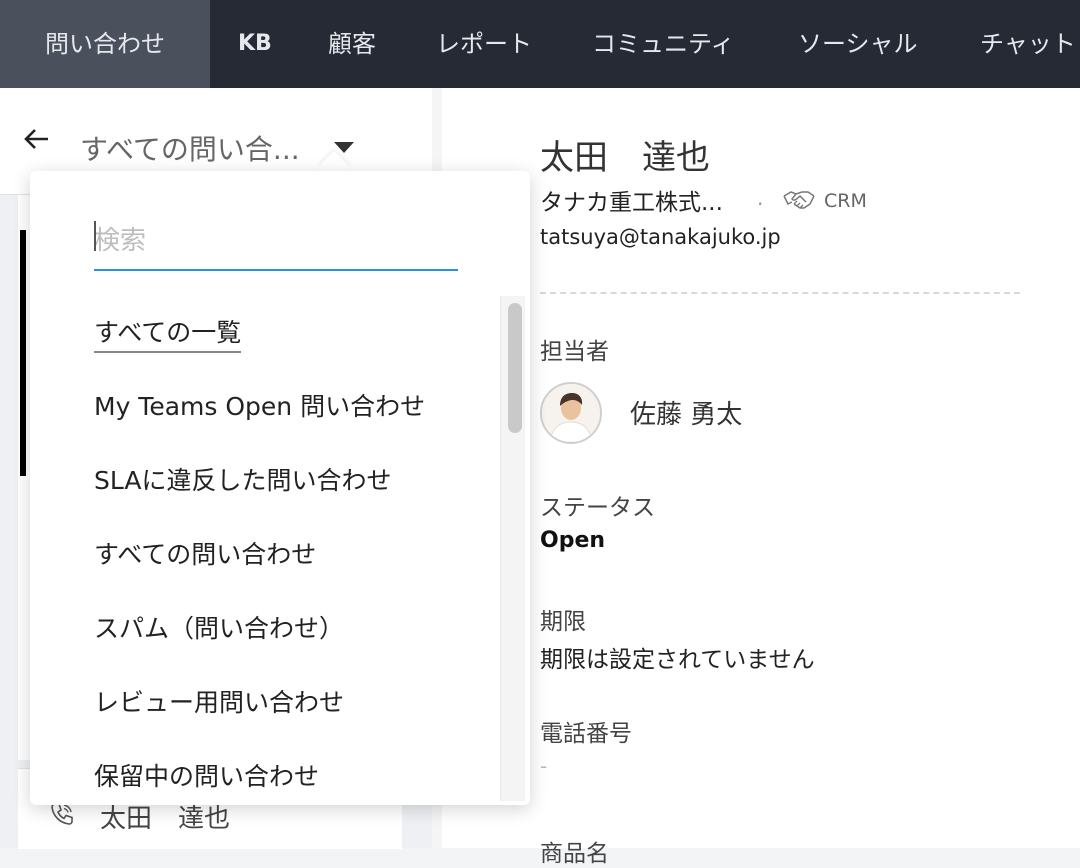 Image resolution: width=1080 pixels, height=868 pixels. Describe the element at coordinates (515, 368) in the screenshot. I see `dropdown-scrollbar-thumb` at that location.